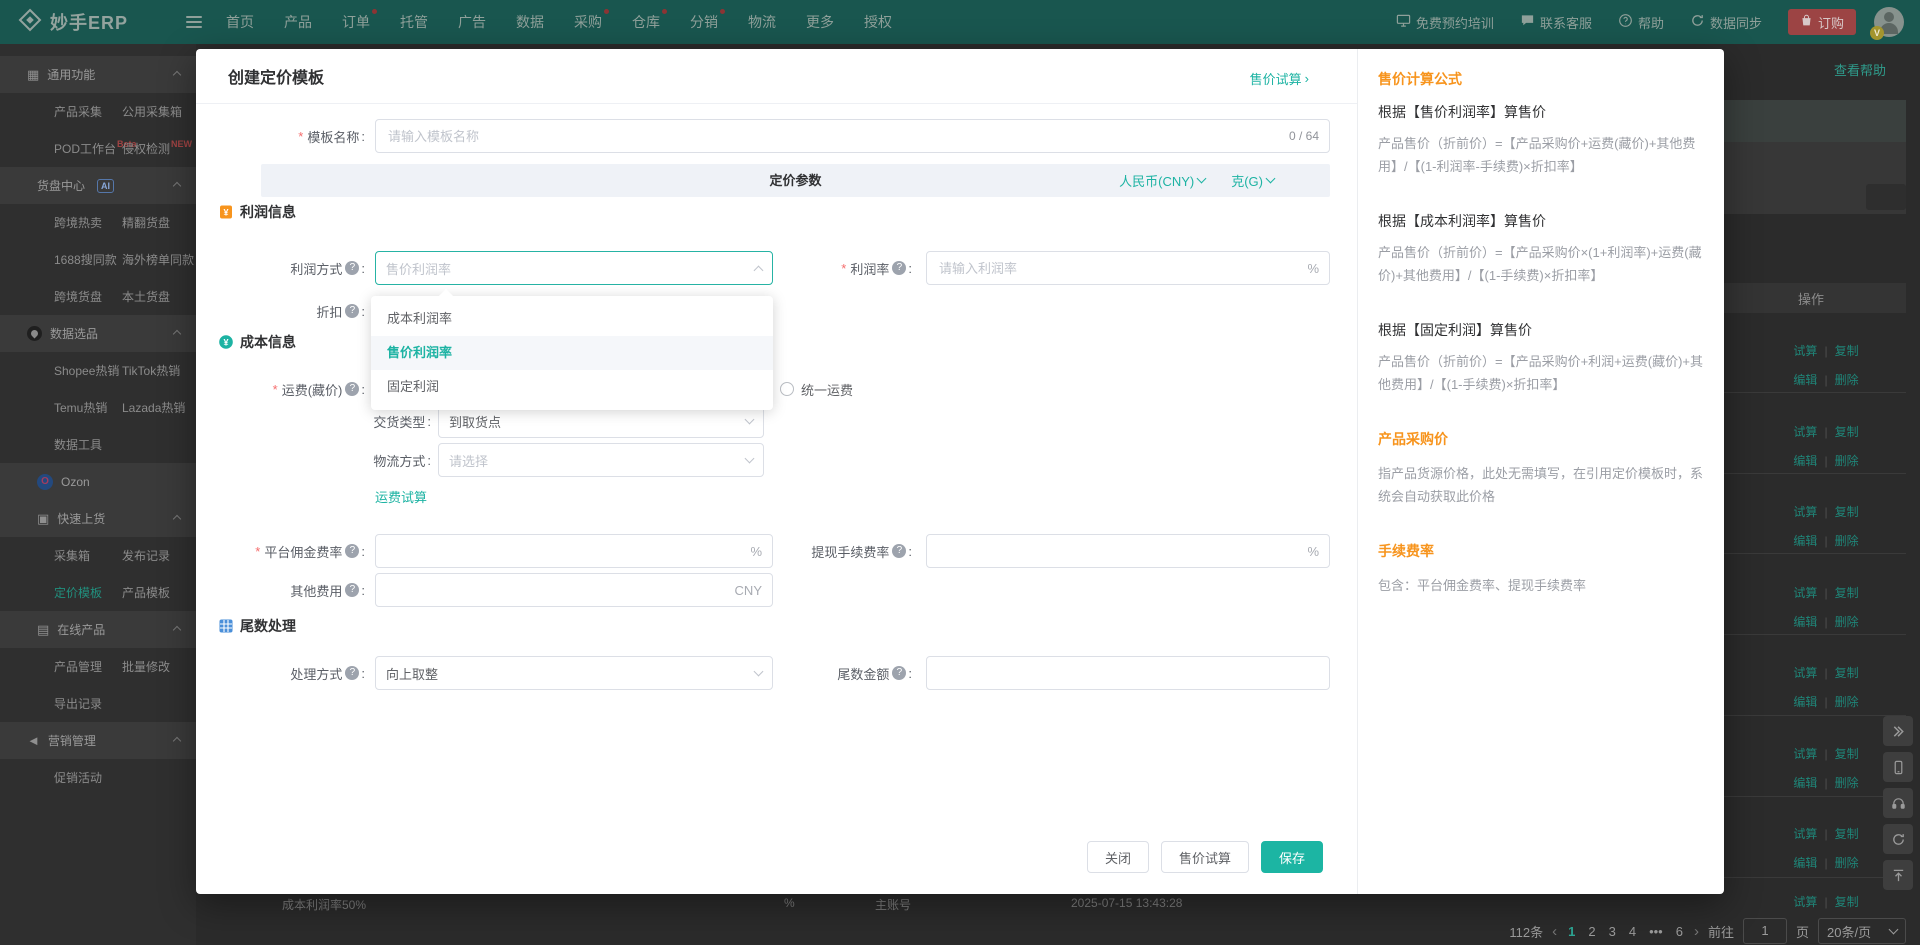 This screenshot has height=945, width=1920. I want to click on sidebar-item: 海外榜单同款, so click(158, 259).